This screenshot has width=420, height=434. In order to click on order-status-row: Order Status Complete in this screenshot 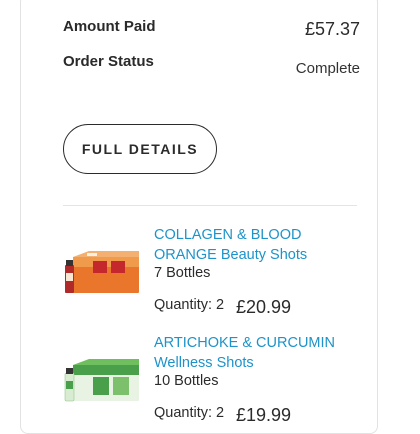, I will do `click(221, 65)`.